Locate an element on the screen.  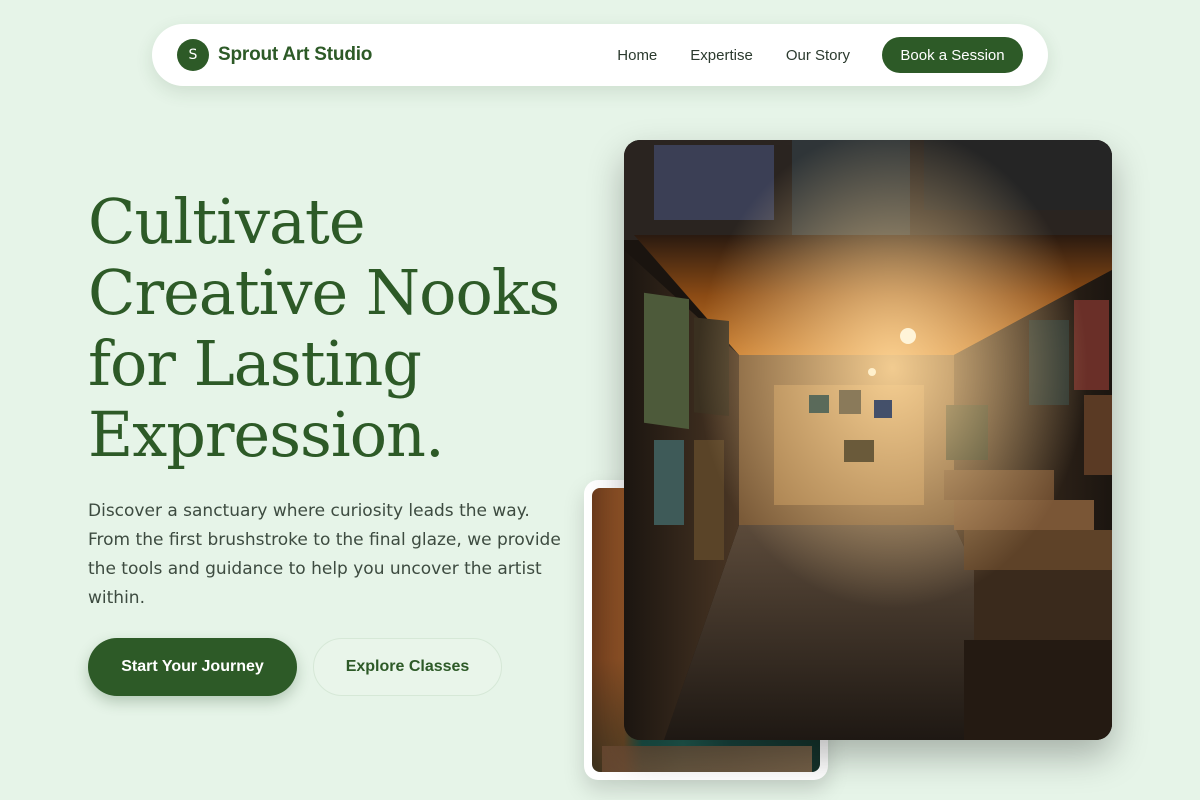
brand-logo-icon: S is located at coordinates (193, 55).